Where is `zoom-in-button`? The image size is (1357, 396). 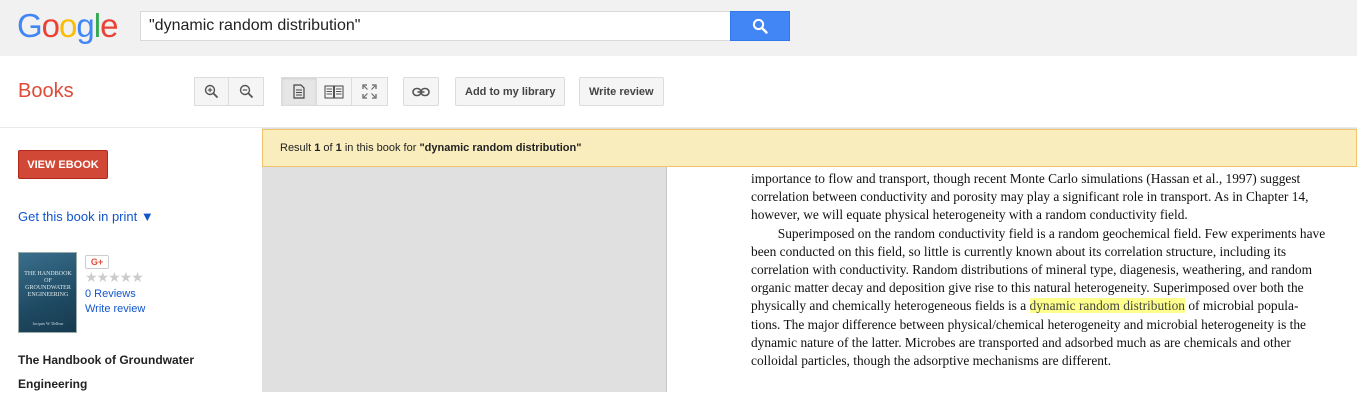
zoom-in-button is located at coordinates (211, 91).